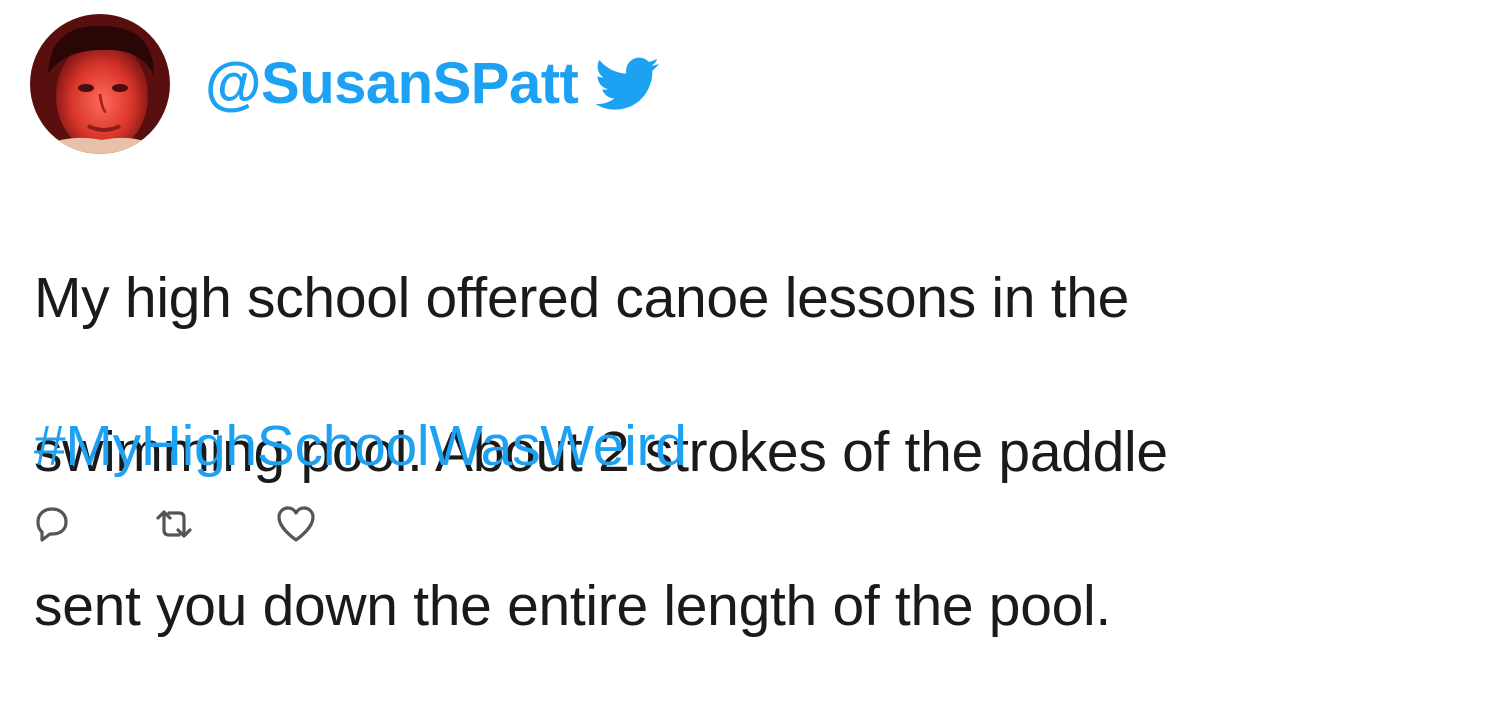 Image resolution: width=1509 pixels, height=722 pixels. Describe the element at coordinates (52, 524) in the screenshot. I see `reply-icon` at that location.